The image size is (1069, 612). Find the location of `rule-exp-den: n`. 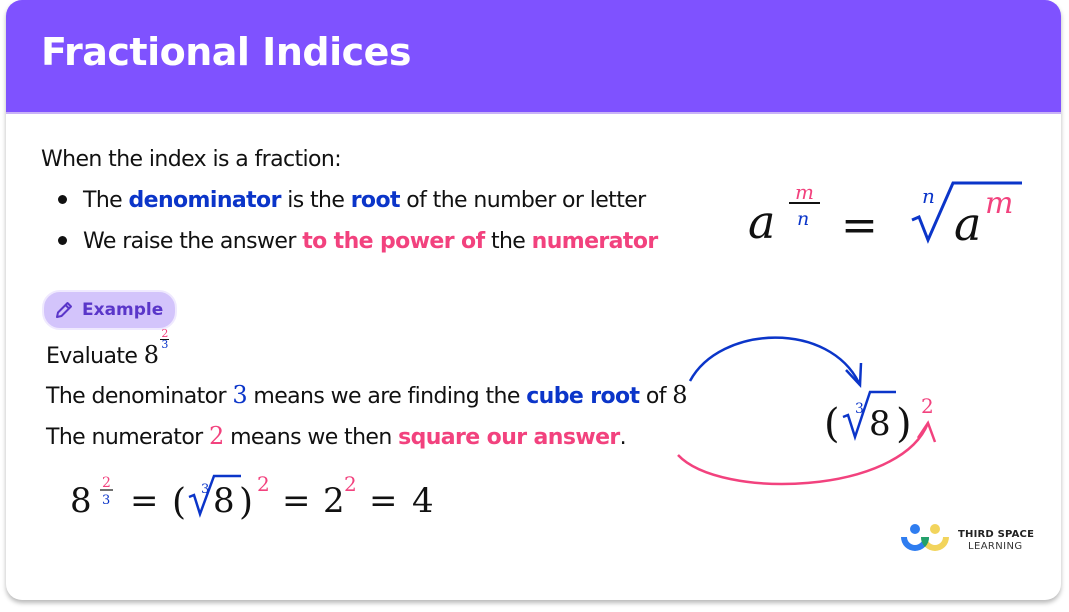

rule-exp-den: n is located at coordinates (803, 219).